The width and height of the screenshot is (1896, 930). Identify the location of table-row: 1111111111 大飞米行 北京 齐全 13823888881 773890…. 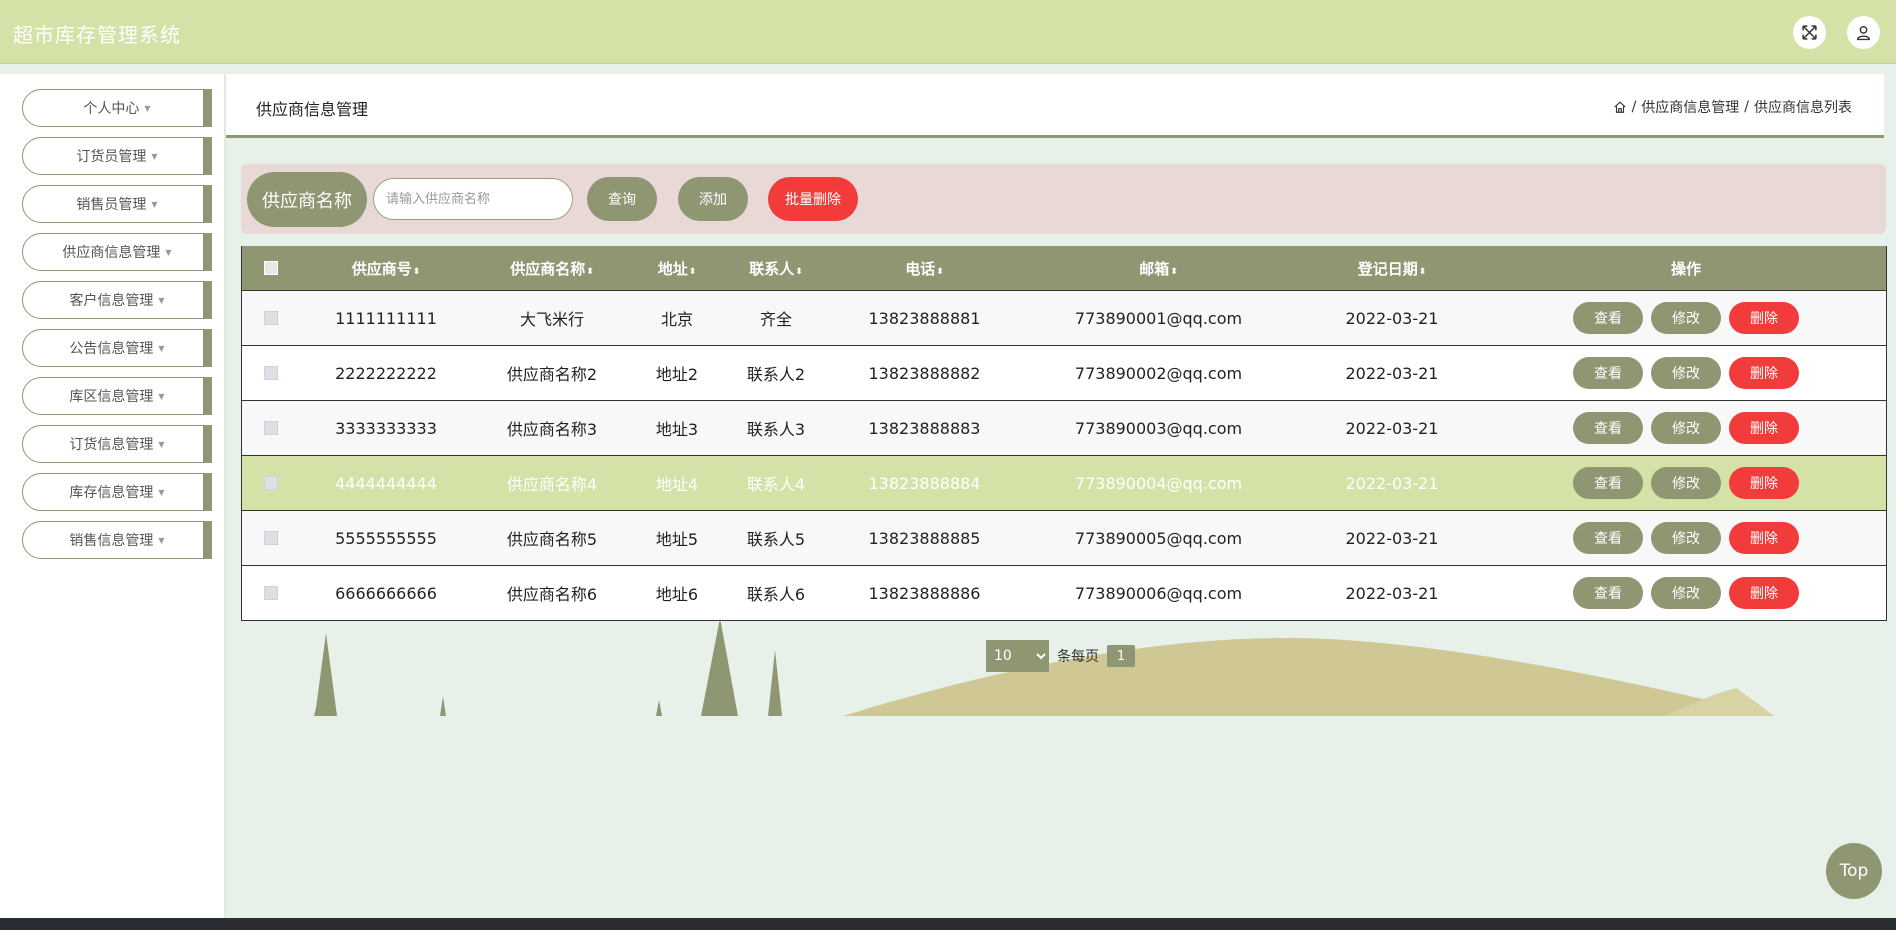
(1064, 317).